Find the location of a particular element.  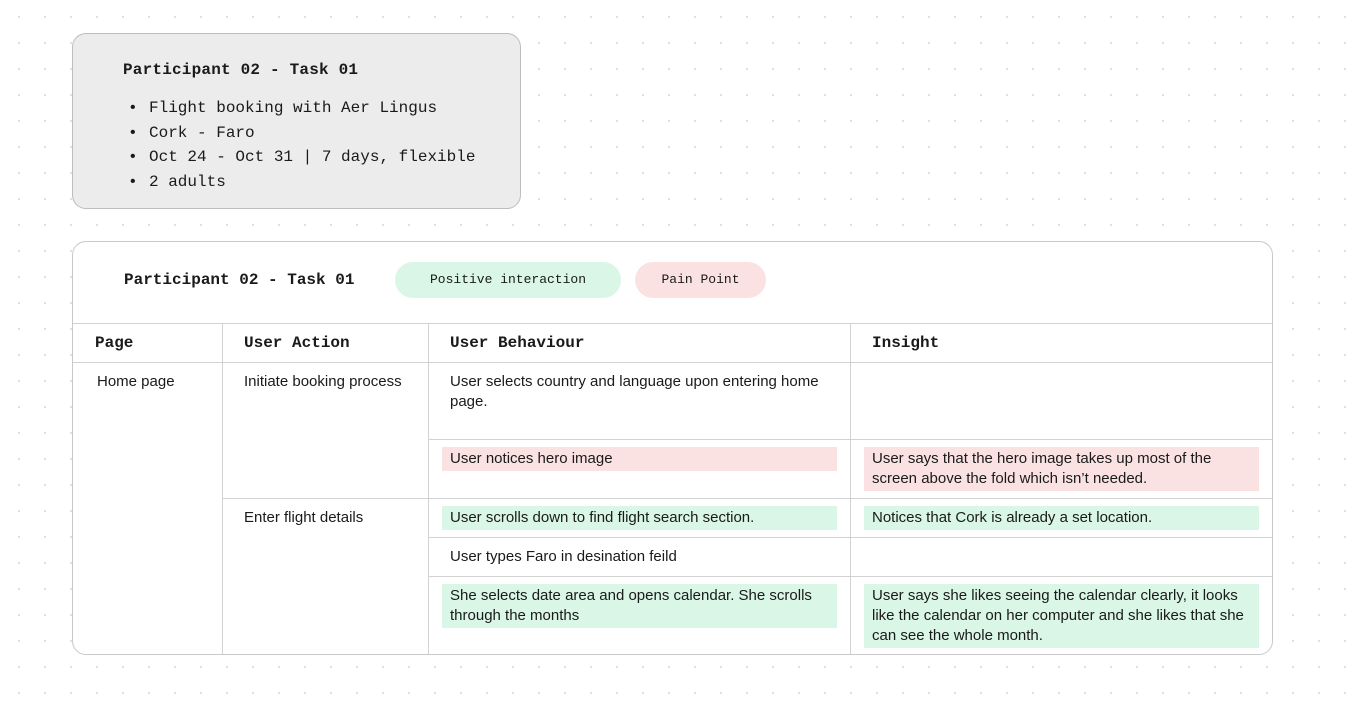

summary-item: Oct 24 - Oct 31 | 7 days, flexible is located at coordinates (302, 157).